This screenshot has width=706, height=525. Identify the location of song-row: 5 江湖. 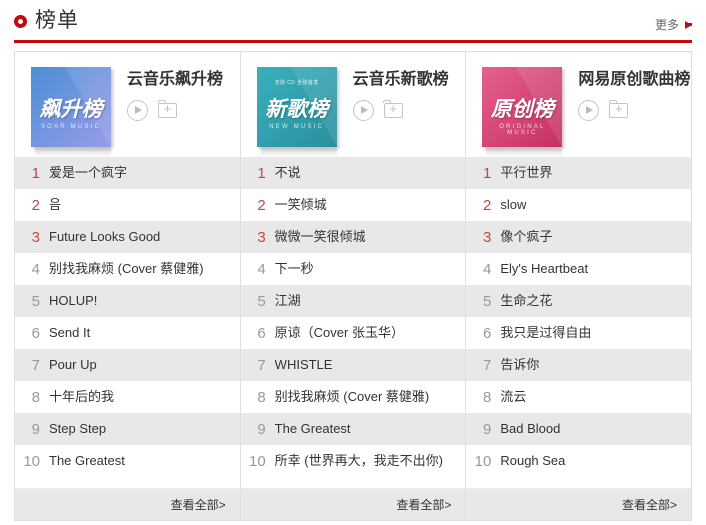
(353, 301).